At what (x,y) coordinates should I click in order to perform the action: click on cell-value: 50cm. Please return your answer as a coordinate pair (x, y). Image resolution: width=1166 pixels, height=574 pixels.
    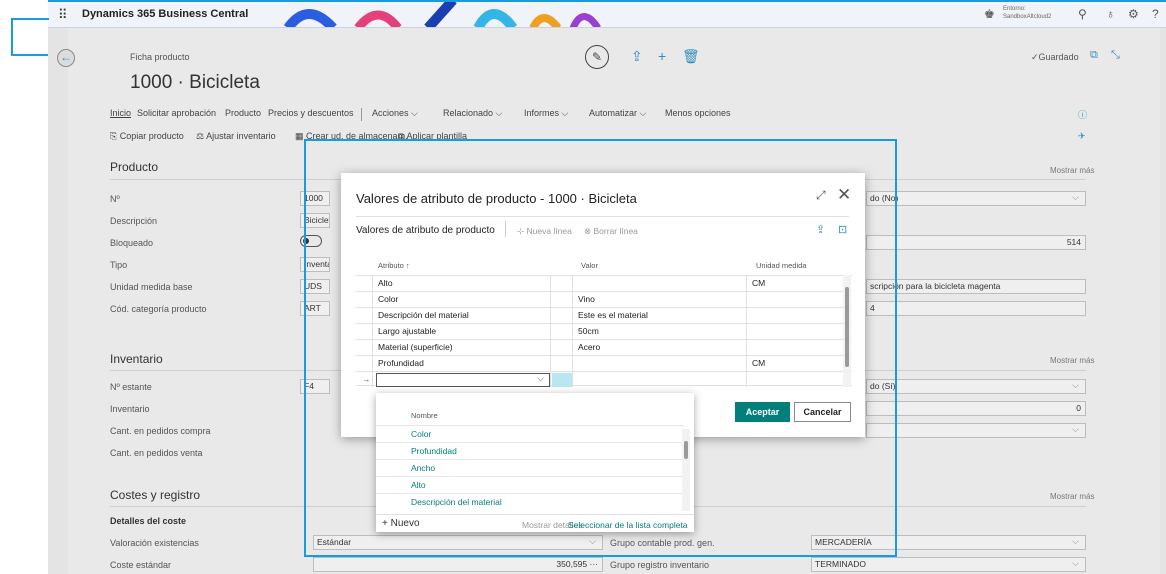
    Looking at the image, I should click on (586, 331).